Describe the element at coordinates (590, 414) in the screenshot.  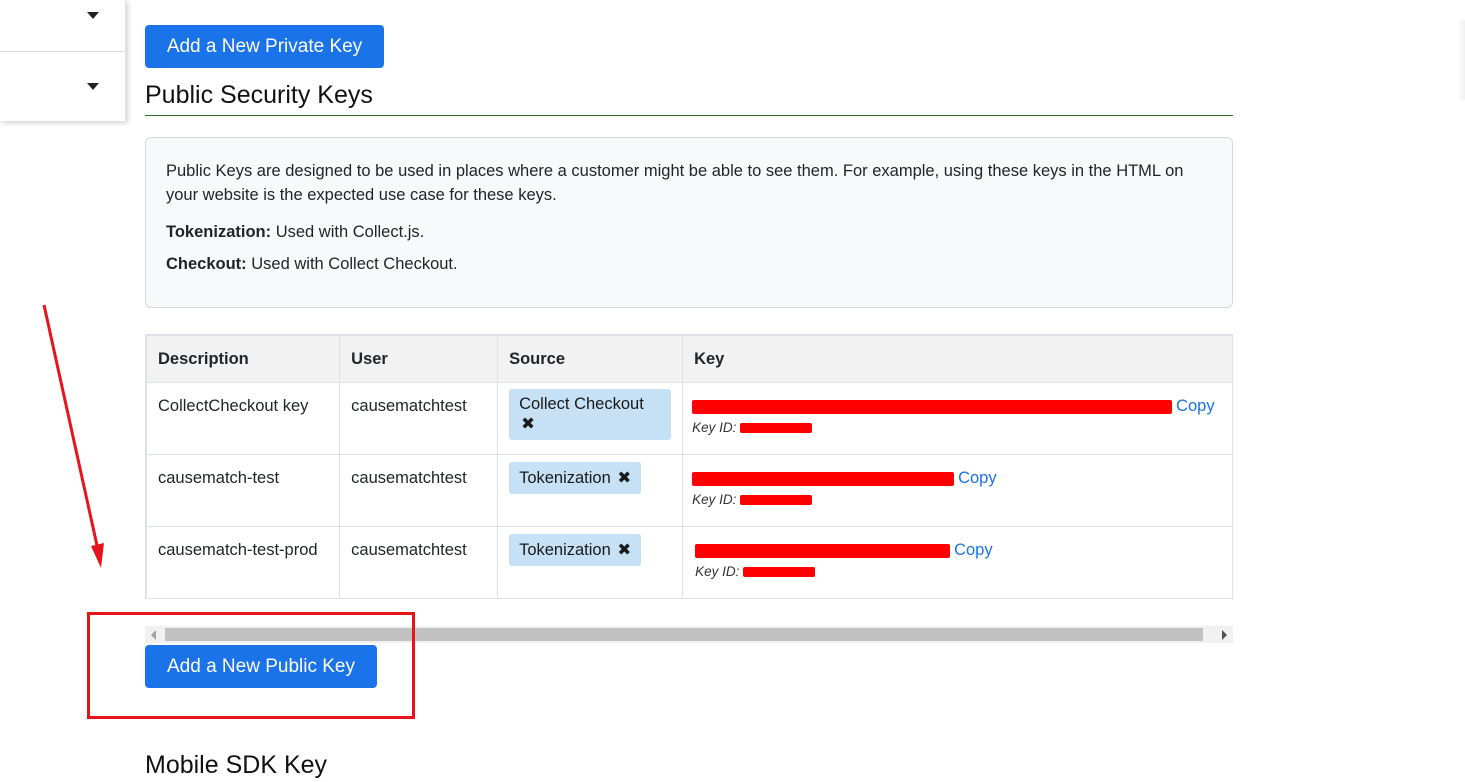
I see `source-badge: Collect Checkout ✖` at that location.